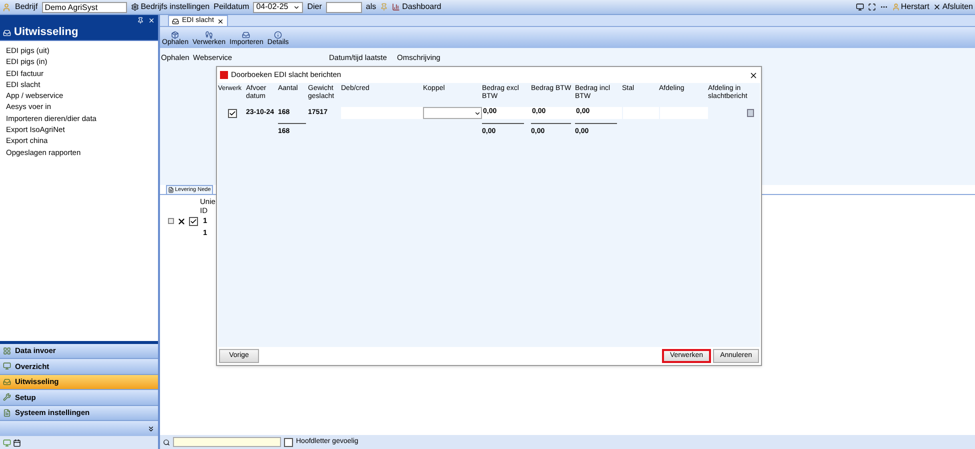  I want to click on dashboard-button: Dashboard, so click(417, 7).